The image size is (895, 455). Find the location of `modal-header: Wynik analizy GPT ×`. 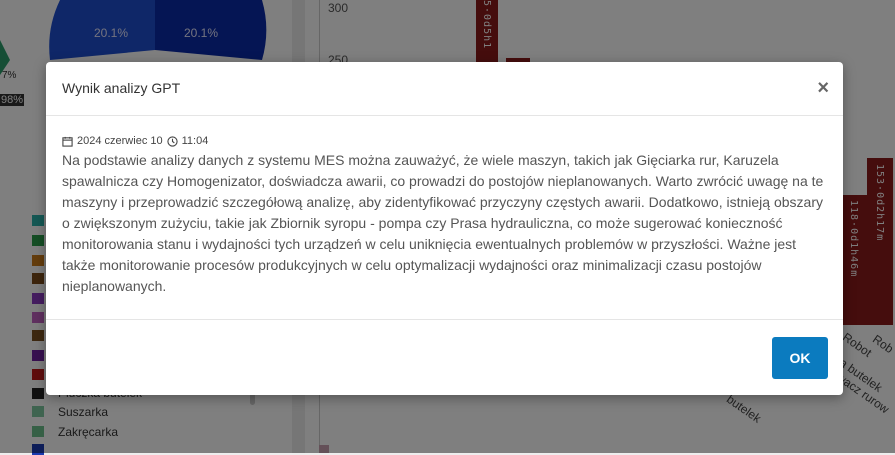

modal-header: Wynik analizy GPT × is located at coordinates (444, 89).